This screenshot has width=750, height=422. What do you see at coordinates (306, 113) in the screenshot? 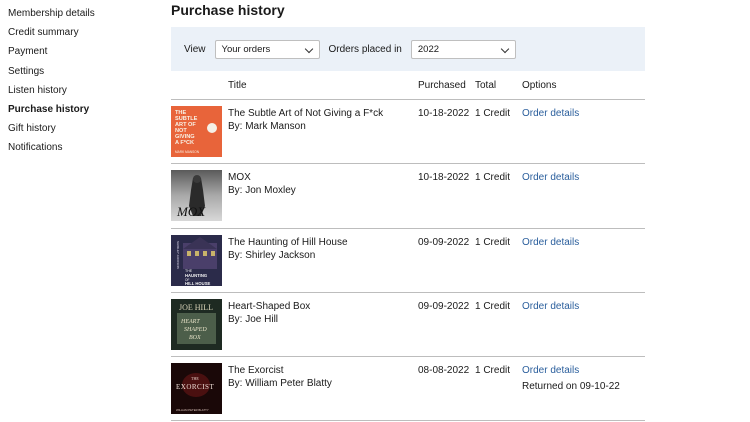
I see `book-title: The Subtle Art of Not Giving a F*ck` at bounding box center [306, 113].